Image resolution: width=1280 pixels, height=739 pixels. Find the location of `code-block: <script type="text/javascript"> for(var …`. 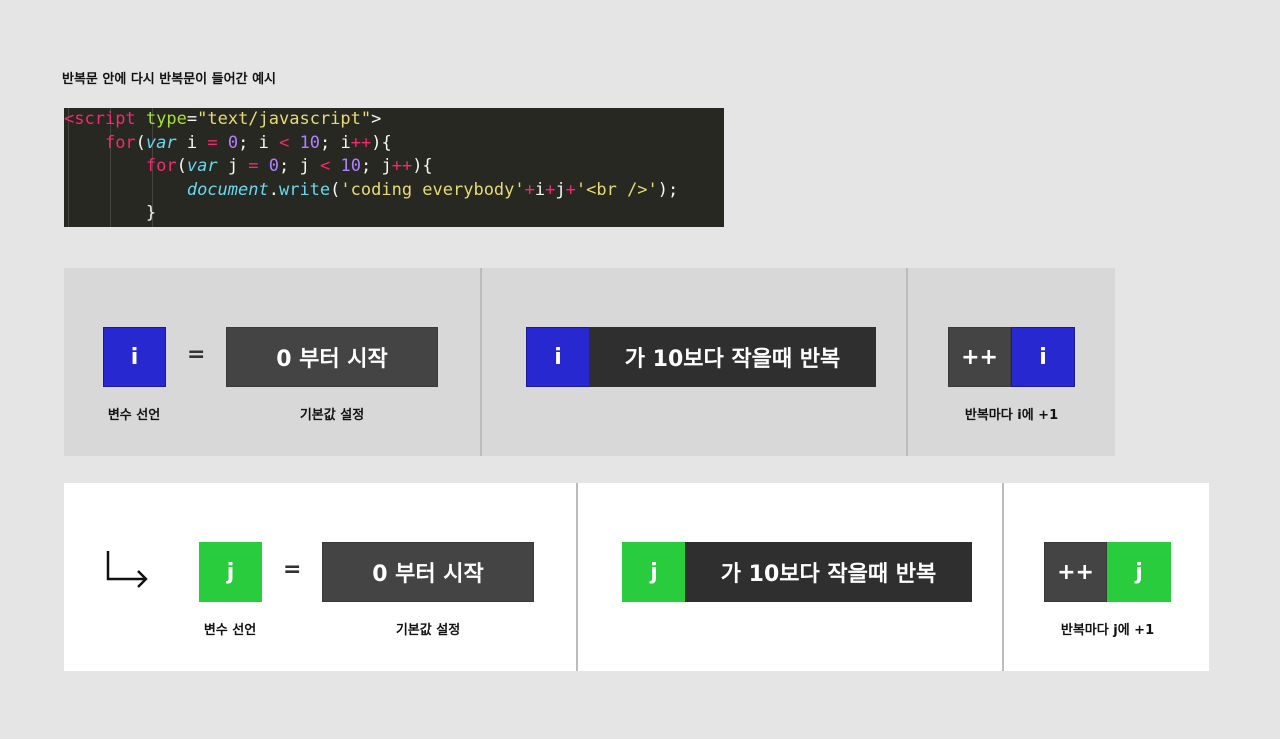

code-block: <script type="text/javascript"> for(var … is located at coordinates (394, 167).